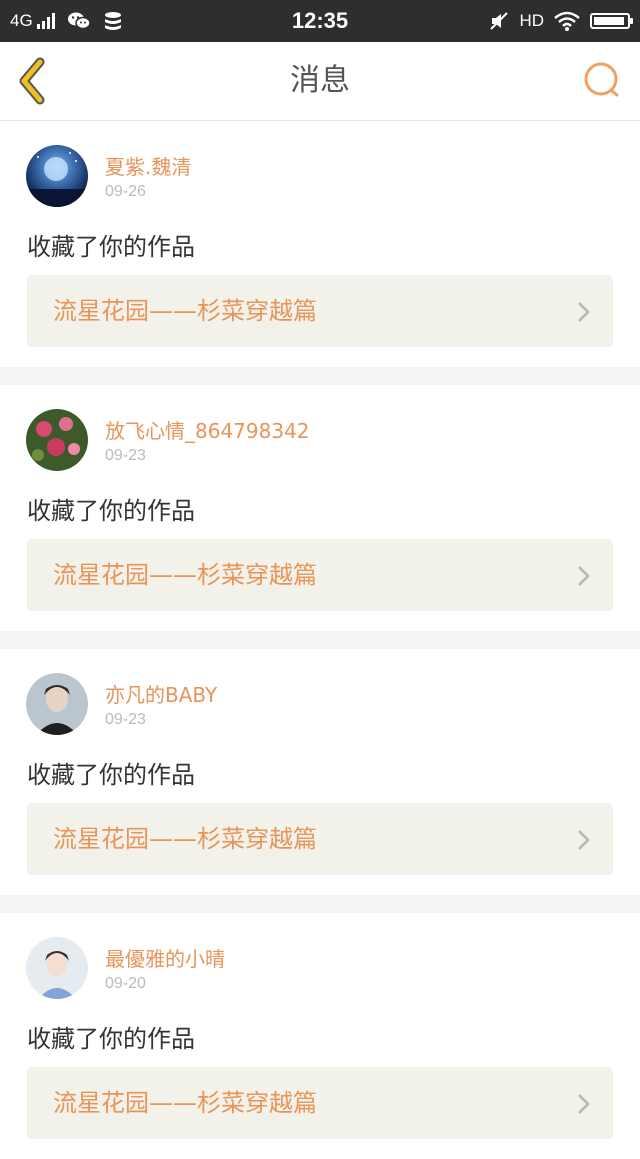  I want to click on search-button, so click(603, 81).